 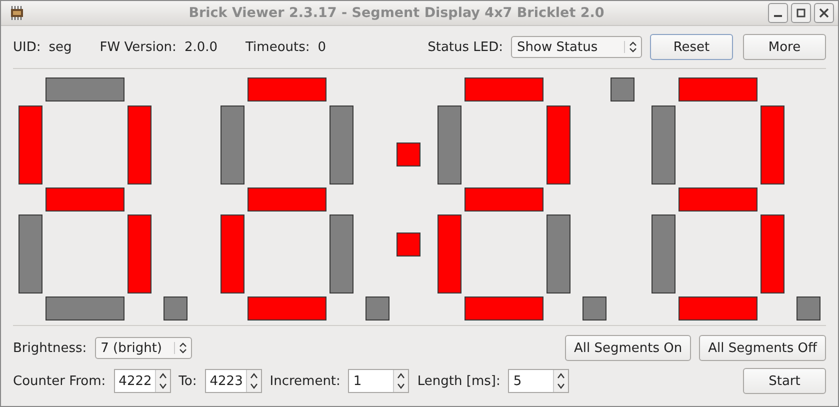 I want to click on length-spinbox: 5, so click(x=539, y=381).